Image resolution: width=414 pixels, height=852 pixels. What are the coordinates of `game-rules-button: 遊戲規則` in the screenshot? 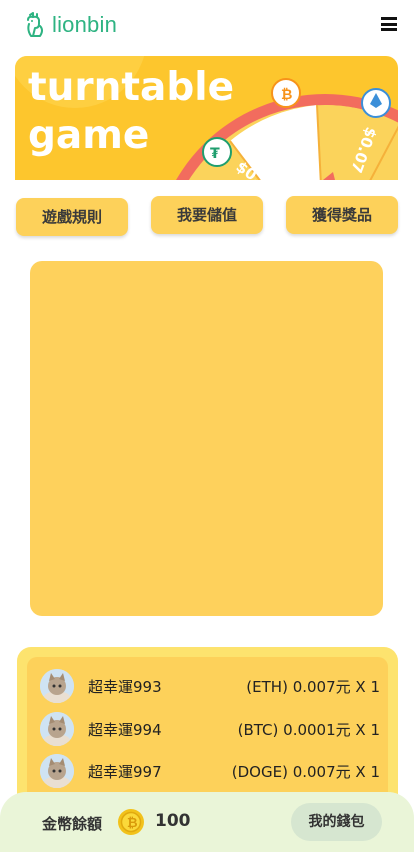 It's located at (72, 217).